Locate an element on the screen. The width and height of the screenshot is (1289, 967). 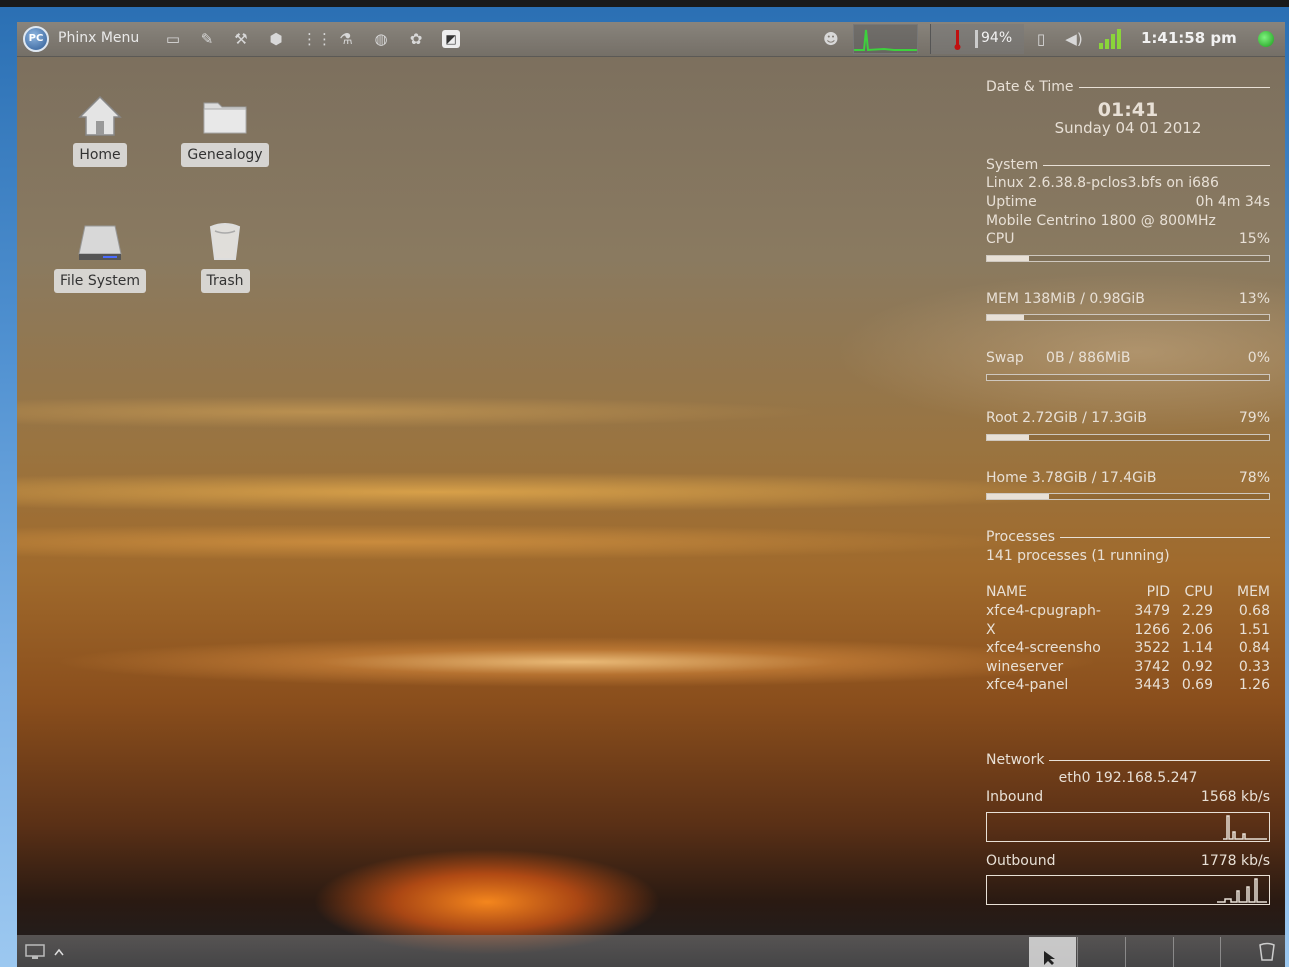
proc-name: xfce4-cpugraph- is located at coordinates (1043, 610).